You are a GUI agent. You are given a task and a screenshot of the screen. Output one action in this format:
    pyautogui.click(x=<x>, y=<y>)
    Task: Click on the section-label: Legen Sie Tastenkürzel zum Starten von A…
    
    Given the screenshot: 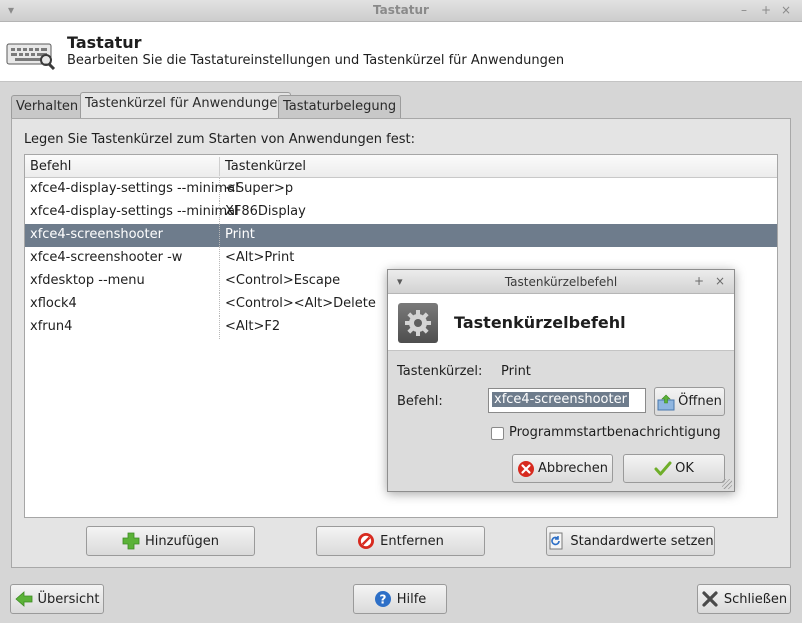 What is the action you would take?
    pyautogui.click(x=219, y=139)
    